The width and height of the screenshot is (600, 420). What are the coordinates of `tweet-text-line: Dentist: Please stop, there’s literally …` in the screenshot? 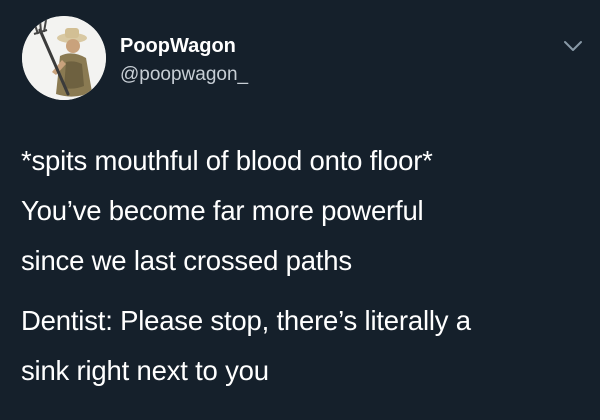 It's located at (246, 320).